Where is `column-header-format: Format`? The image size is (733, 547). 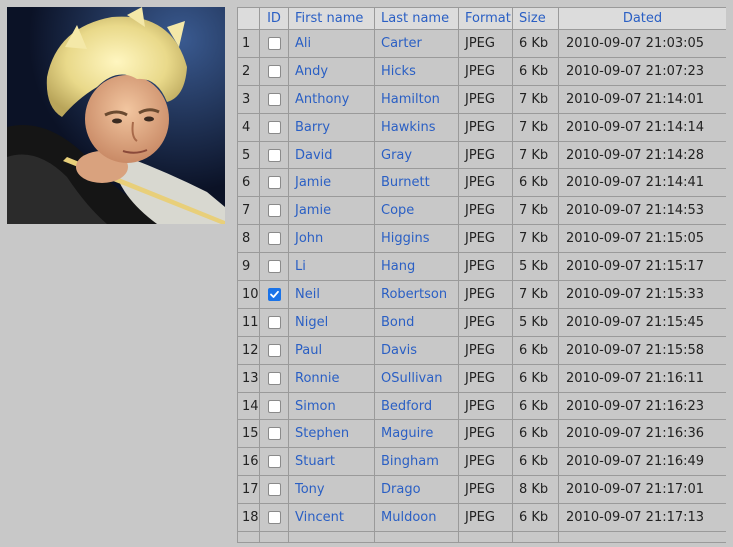
column-header-format: Format is located at coordinates (485, 18).